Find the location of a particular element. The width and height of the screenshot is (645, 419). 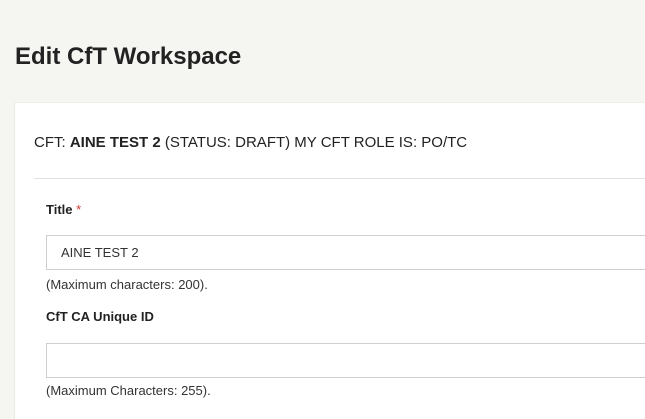

title-help-text: (Maximum characters: 200). is located at coordinates (127, 284).